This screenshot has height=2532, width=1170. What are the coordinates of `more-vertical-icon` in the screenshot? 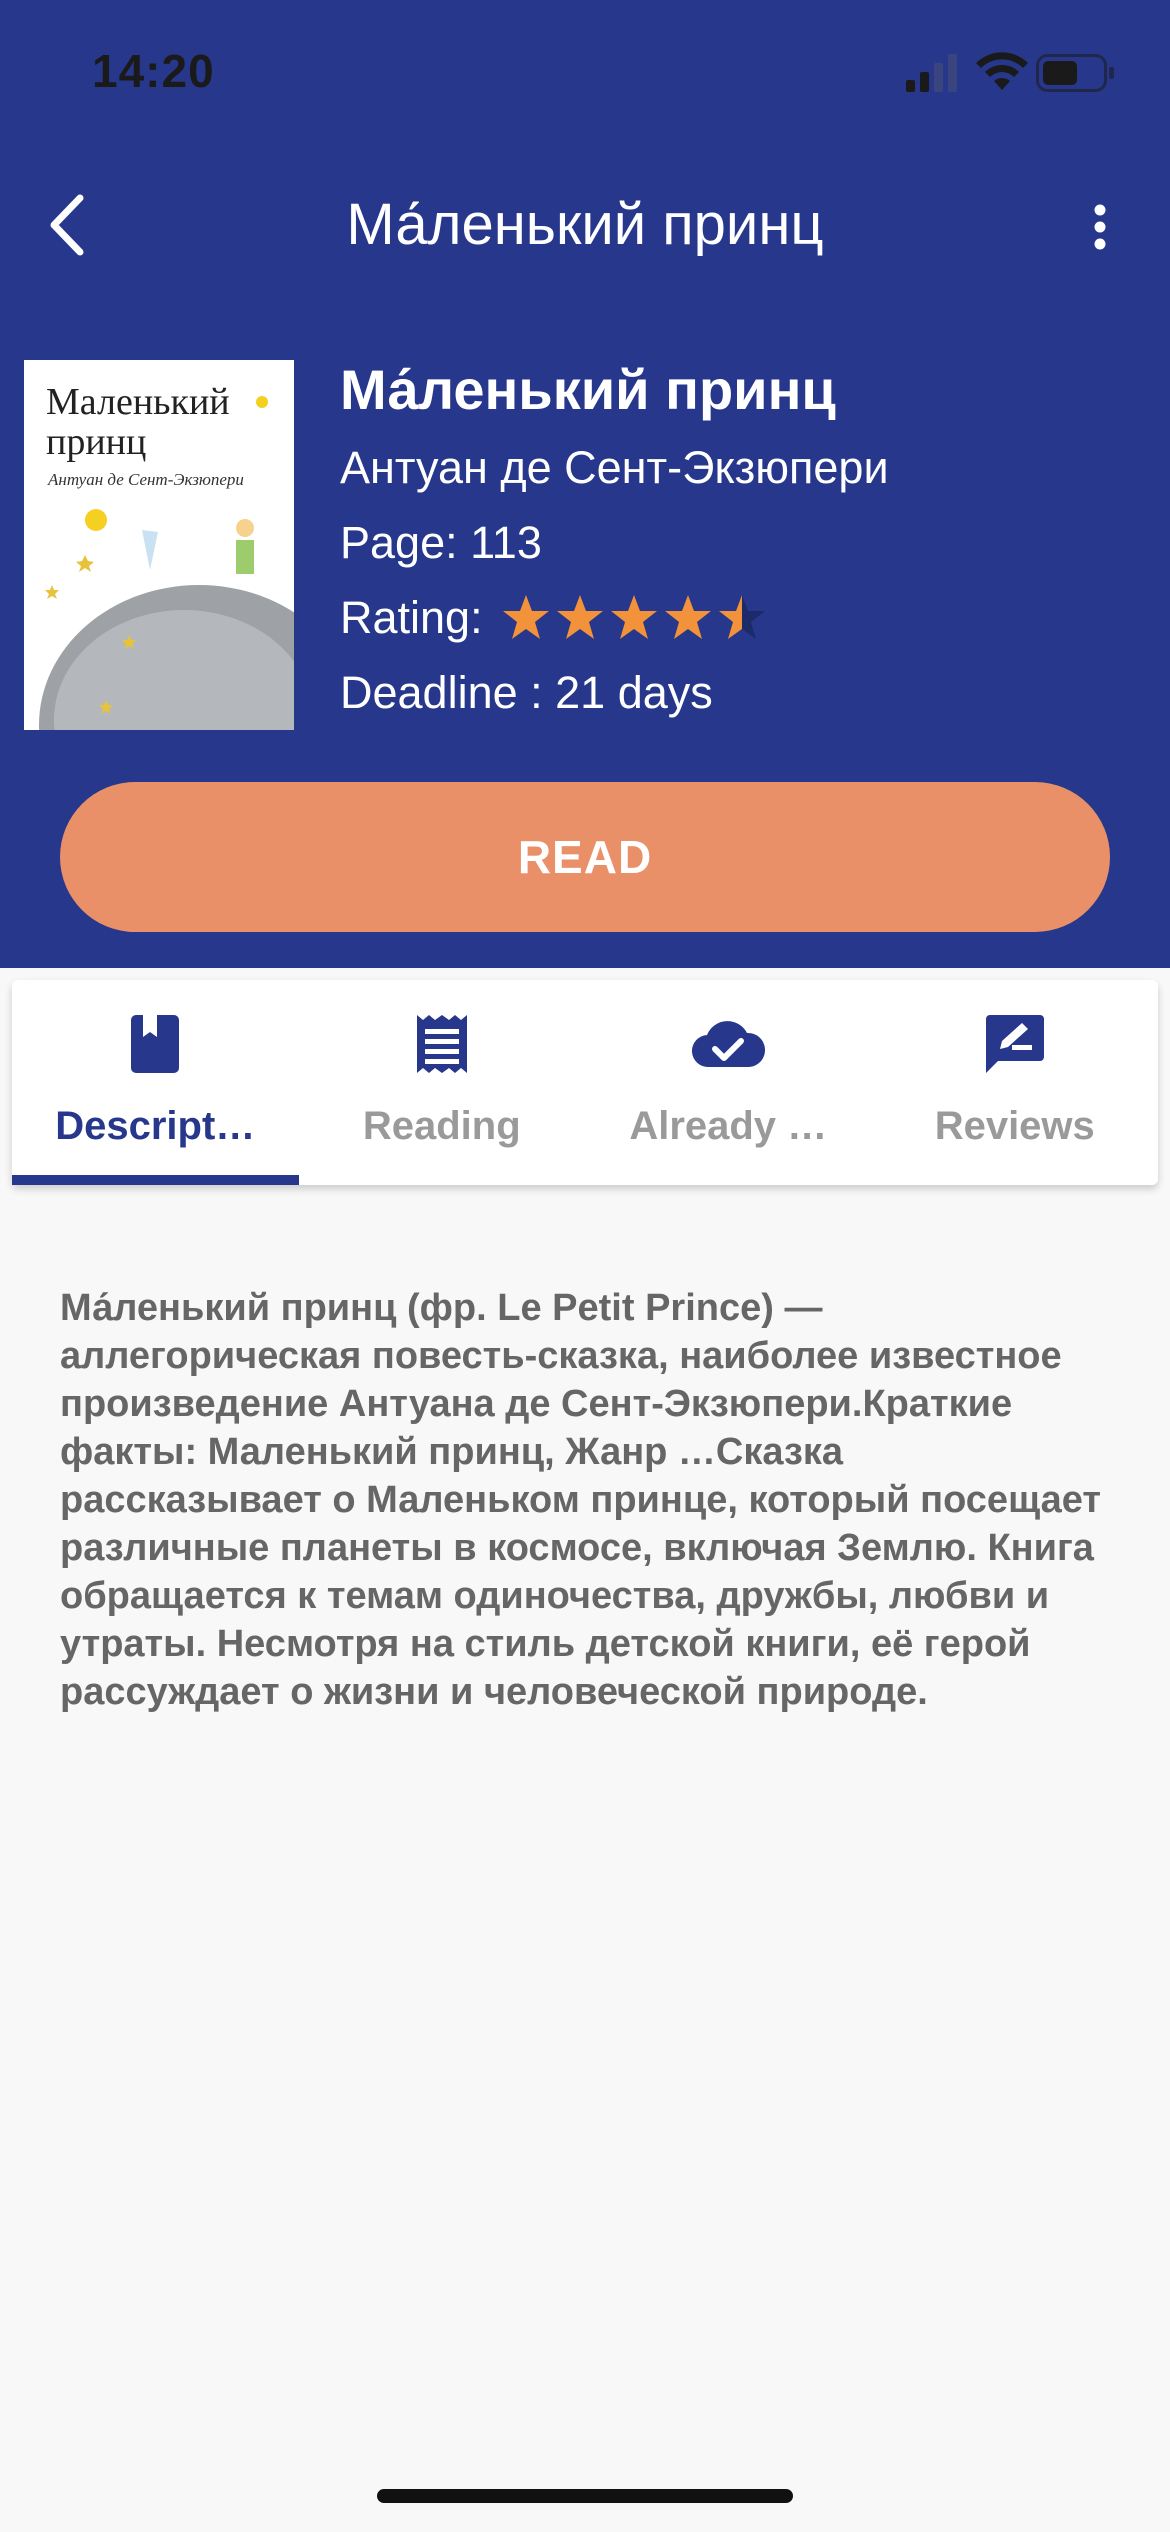 It's located at (1100, 227).